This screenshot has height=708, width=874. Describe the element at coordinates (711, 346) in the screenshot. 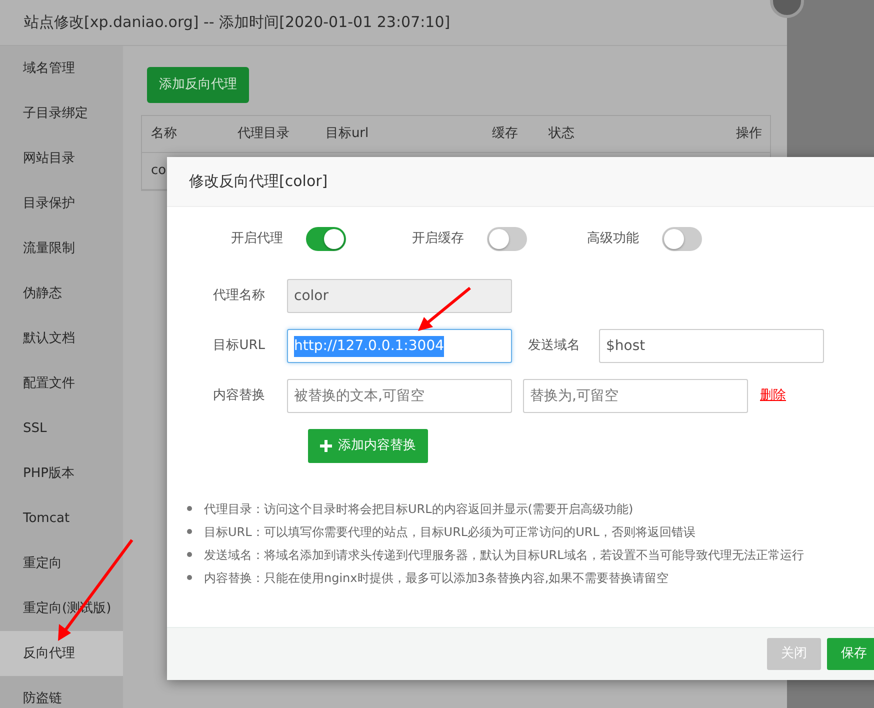

I see `input-field: $host` at that location.